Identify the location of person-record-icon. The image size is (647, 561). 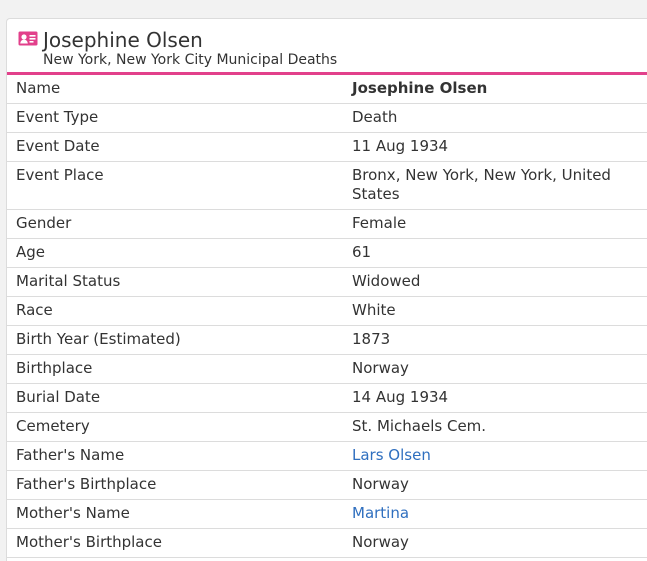
(28, 38).